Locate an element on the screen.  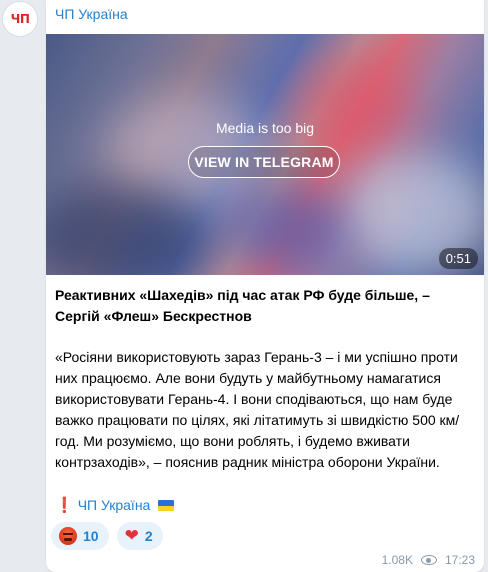
channel-name-link: ЧП Україна is located at coordinates (91, 14).